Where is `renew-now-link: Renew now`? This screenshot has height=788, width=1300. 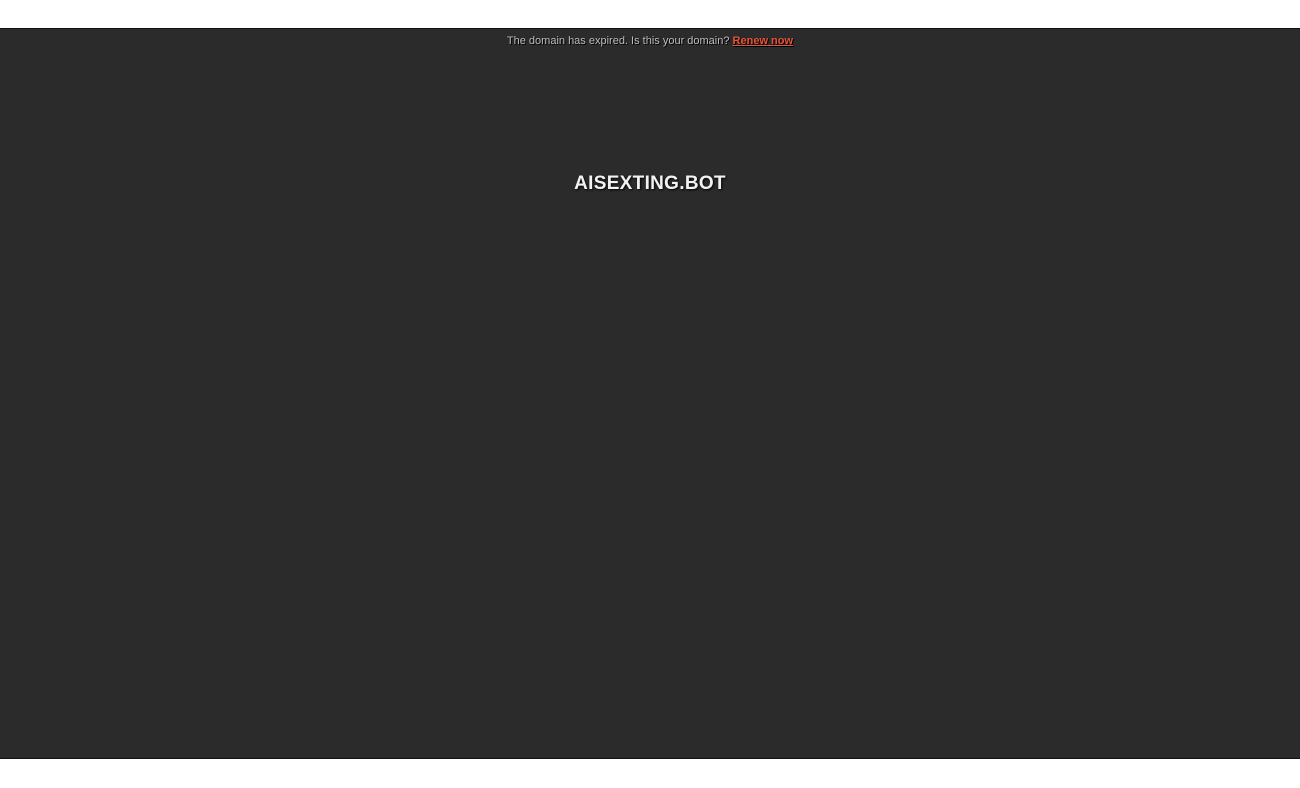
renew-now-link: Renew now is located at coordinates (763, 41).